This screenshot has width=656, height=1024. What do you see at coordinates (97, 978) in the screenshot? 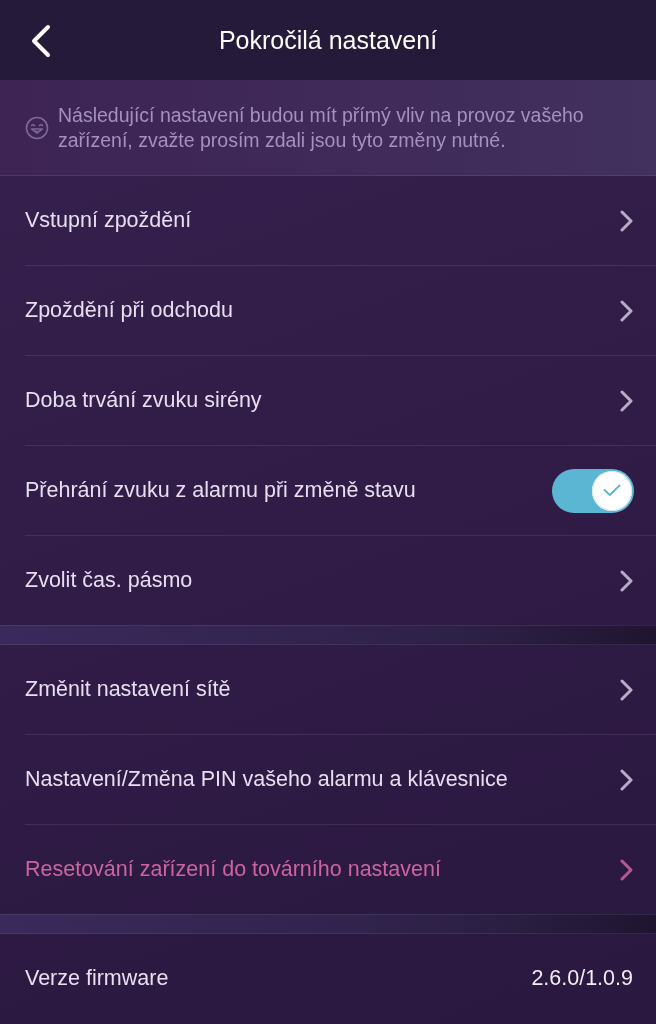
I see `row-label: Verze firmware` at bounding box center [97, 978].